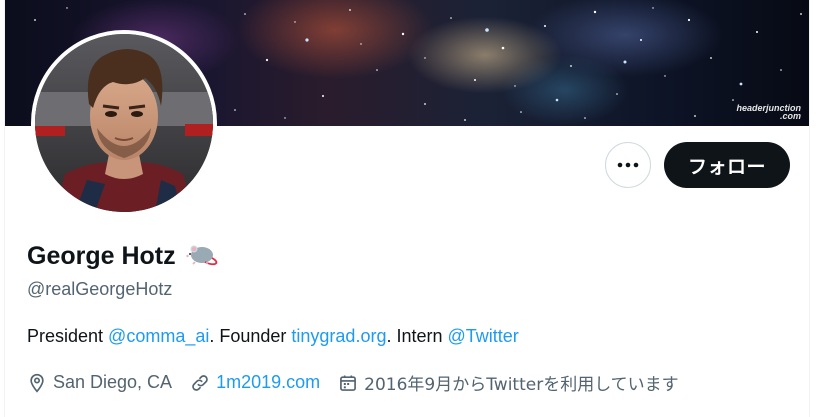 Image resolution: width=816 pixels, height=417 pixels. I want to click on banner-watermark: headerjunction .com, so click(768, 112).